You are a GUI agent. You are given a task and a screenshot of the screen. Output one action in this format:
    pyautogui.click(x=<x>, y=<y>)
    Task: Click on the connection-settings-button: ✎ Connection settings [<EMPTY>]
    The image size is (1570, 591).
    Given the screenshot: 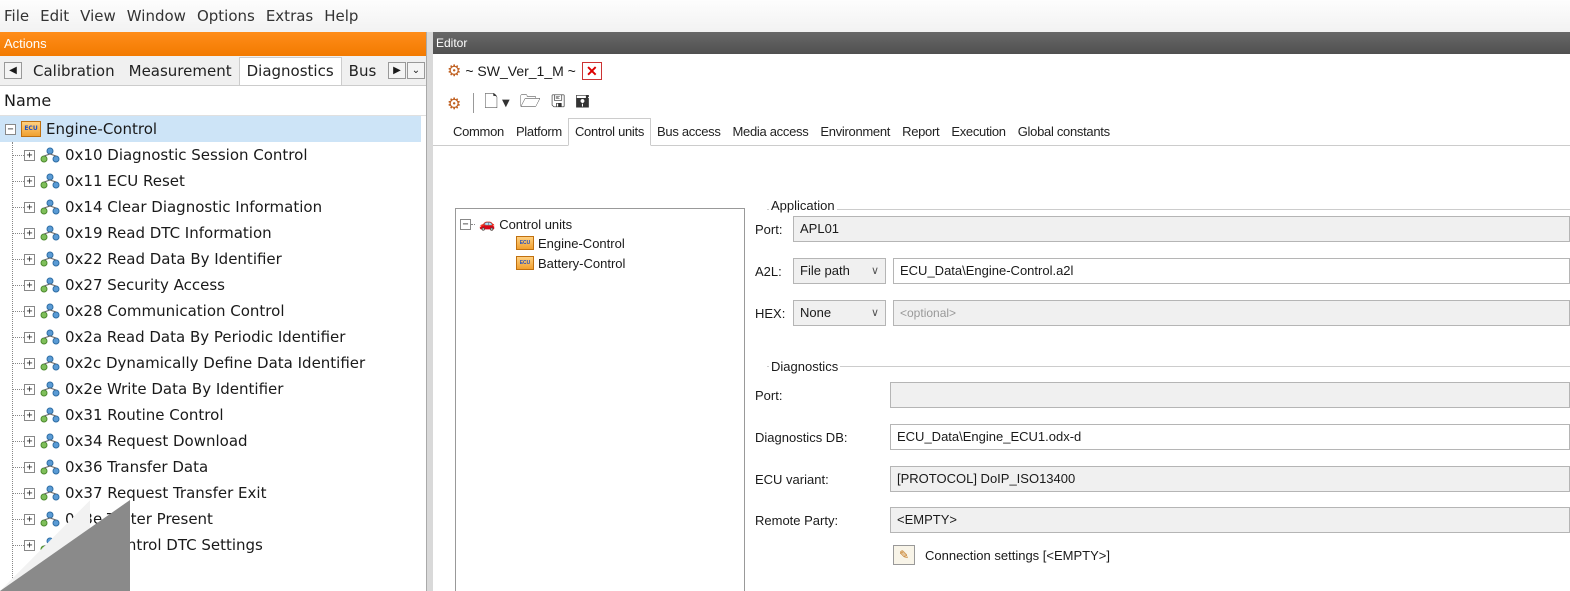 What is the action you would take?
    pyautogui.click(x=1001, y=555)
    